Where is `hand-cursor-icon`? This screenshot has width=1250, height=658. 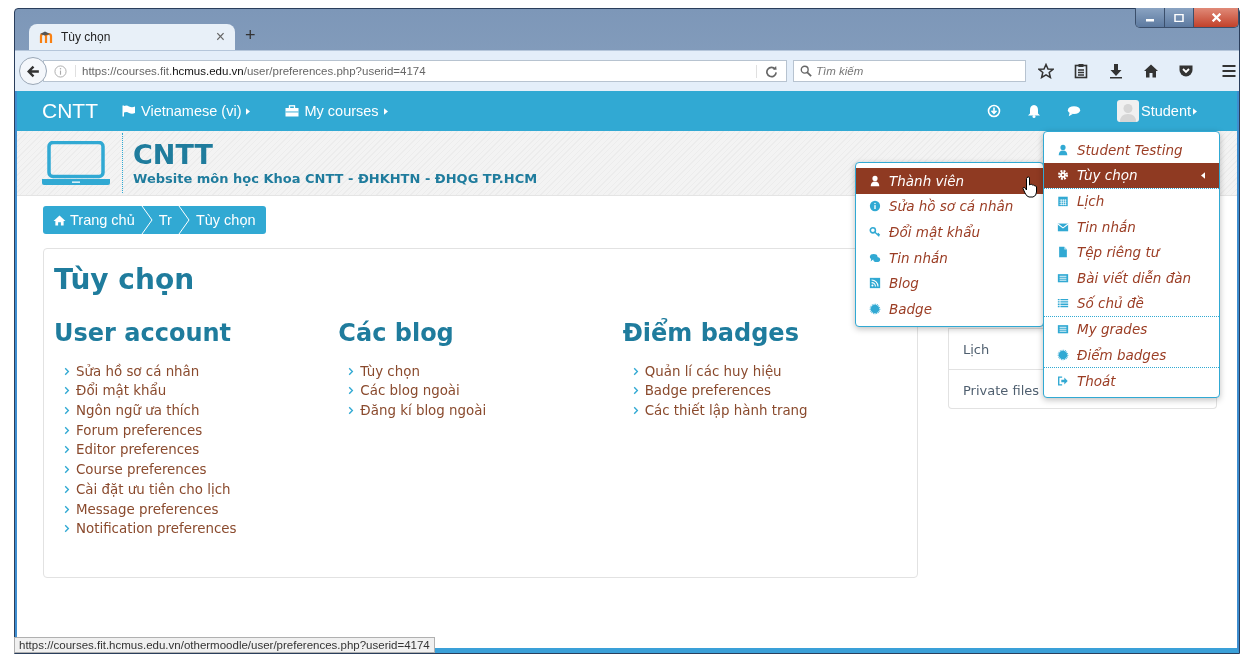
hand-cursor-icon is located at coordinates (1030, 187).